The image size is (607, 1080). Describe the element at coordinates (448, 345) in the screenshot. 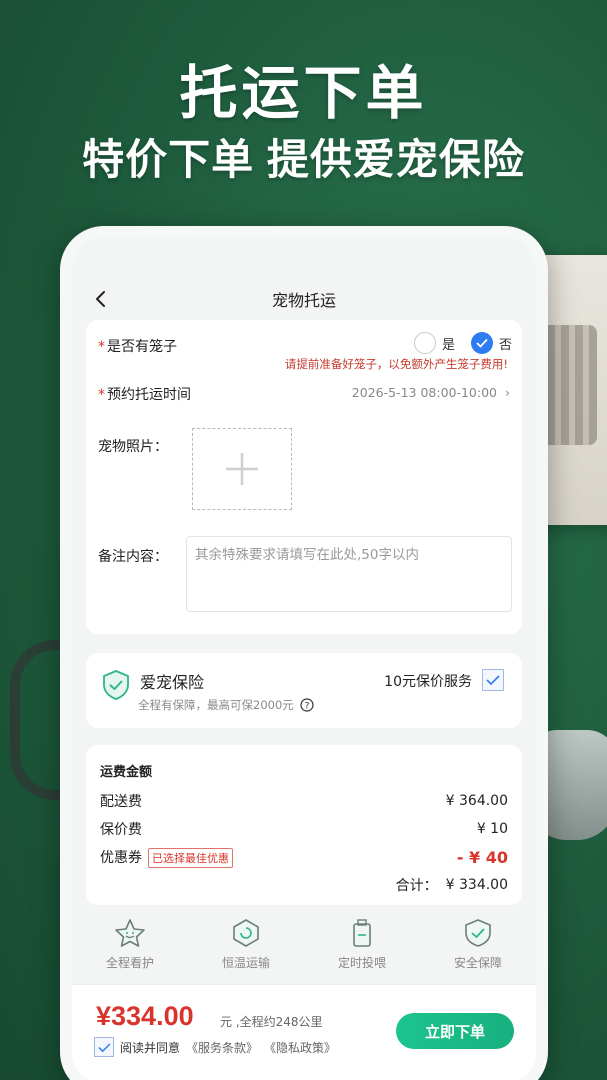

I see `radio-yes-label: 是` at that location.